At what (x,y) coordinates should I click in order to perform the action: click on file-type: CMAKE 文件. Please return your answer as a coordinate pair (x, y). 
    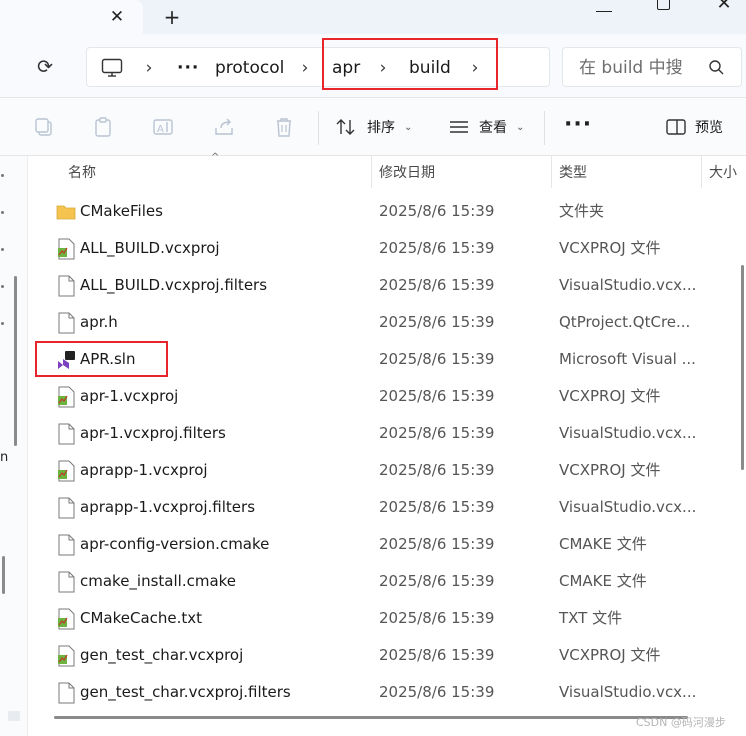
    Looking at the image, I should click on (603, 581).